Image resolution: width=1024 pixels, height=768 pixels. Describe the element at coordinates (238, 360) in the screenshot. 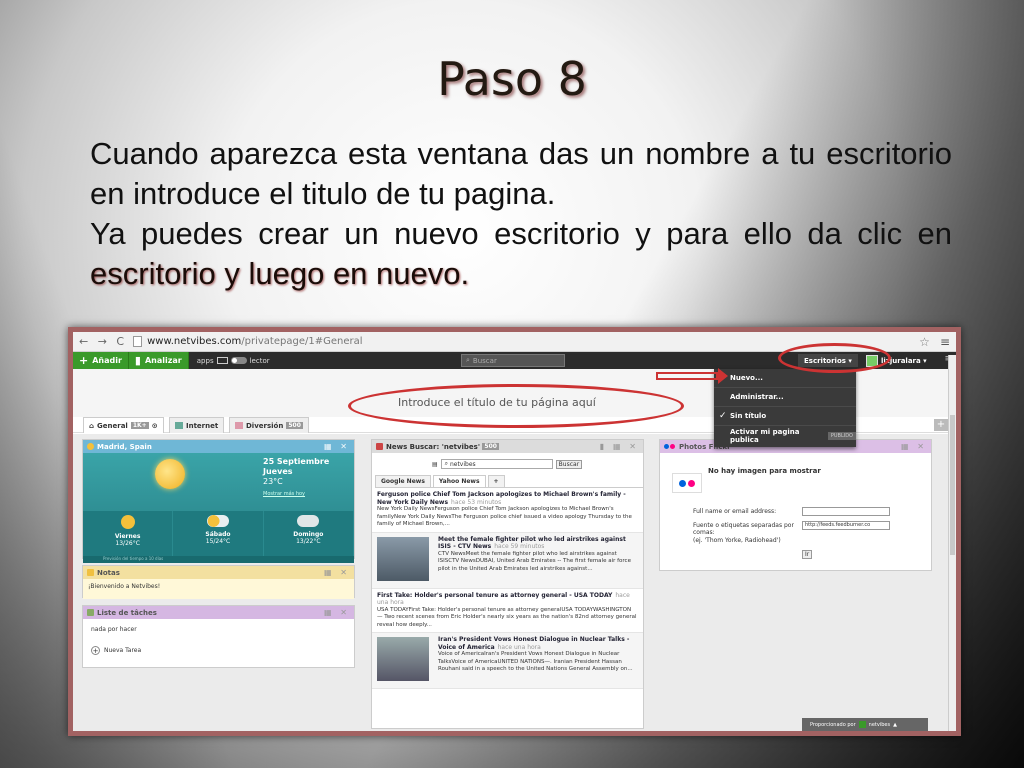

I see `view-toggle` at that location.